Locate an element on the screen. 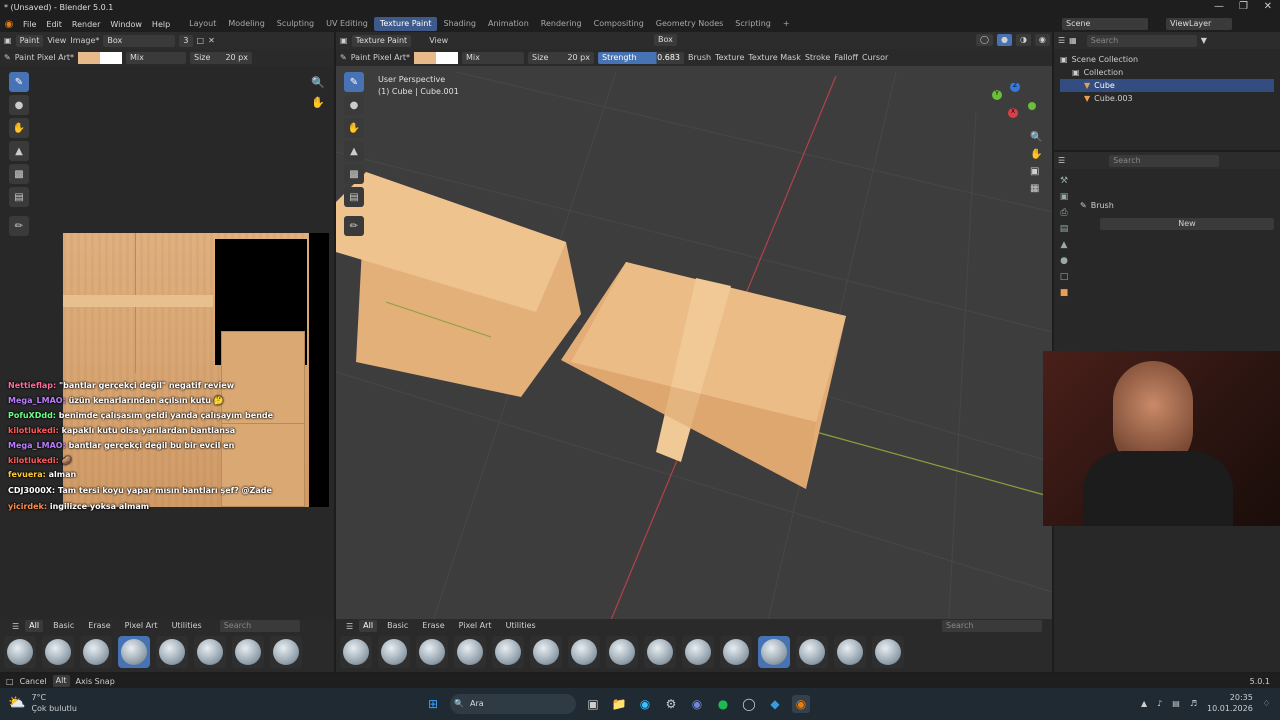 The image size is (1280, 720). tab-geometry-nodes: Geometry Nodes is located at coordinates (689, 24).